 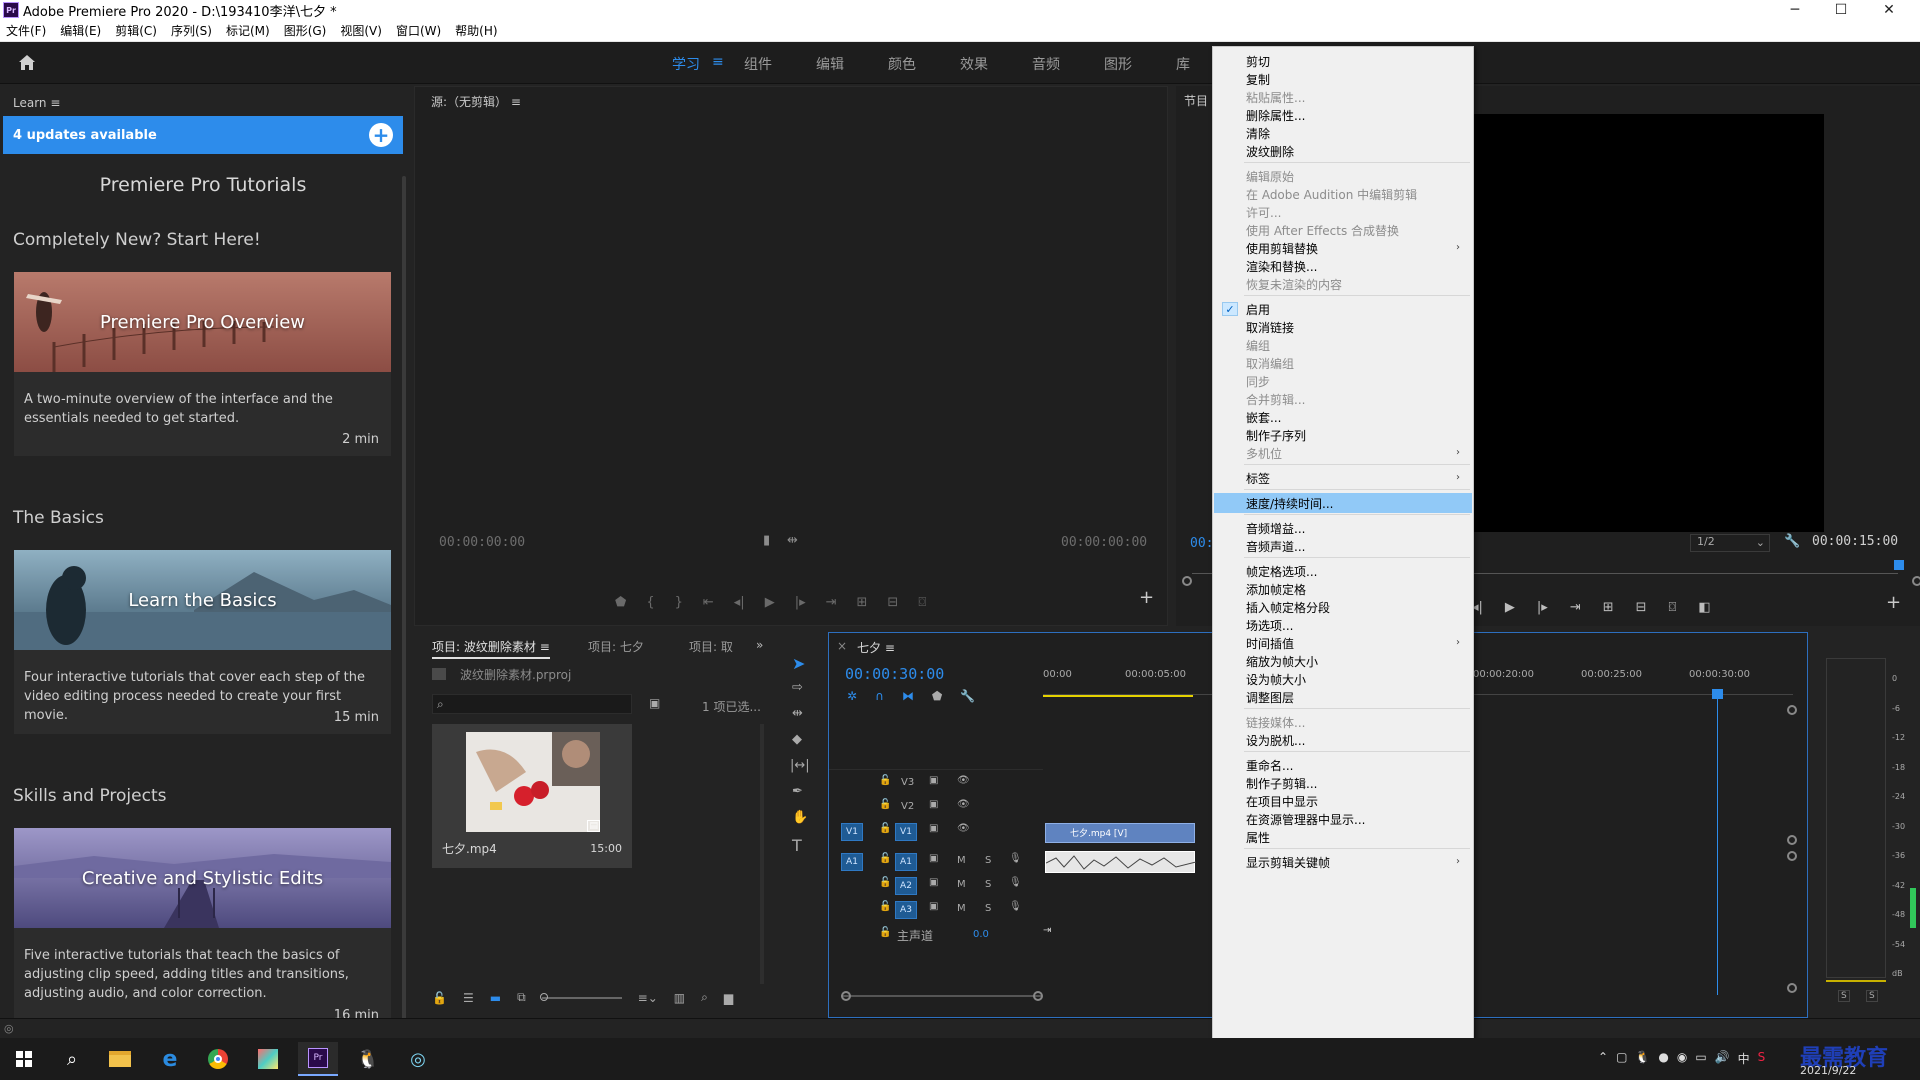 I want to click on selection-tool-icon: ➤, so click(x=798, y=663).